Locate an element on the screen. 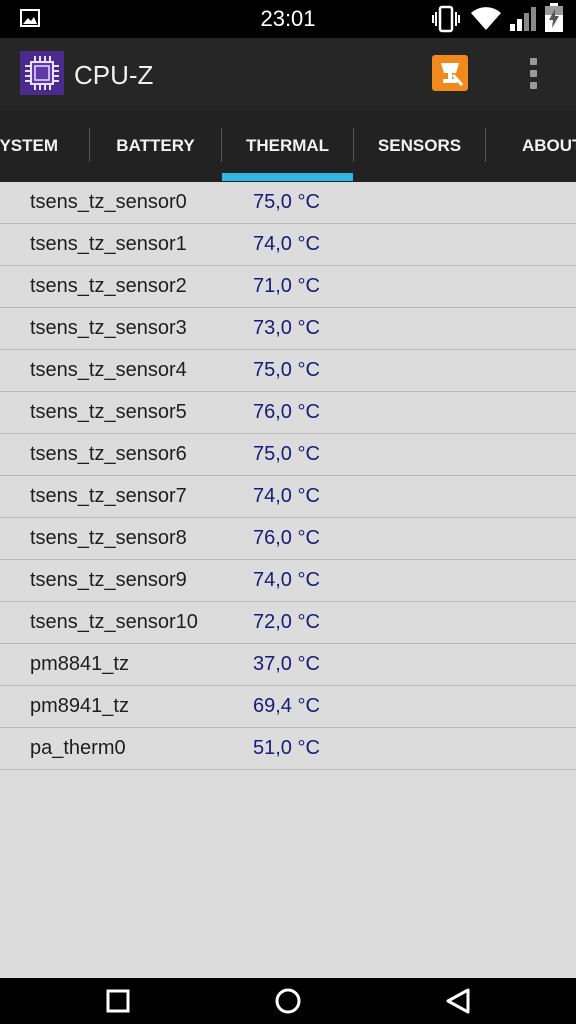 Image resolution: width=576 pixels, height=1024 pixels. tab-bar: YSTEM BATTERY THERMAL SENSORS ABOUT is located at coordinates (288, 146).